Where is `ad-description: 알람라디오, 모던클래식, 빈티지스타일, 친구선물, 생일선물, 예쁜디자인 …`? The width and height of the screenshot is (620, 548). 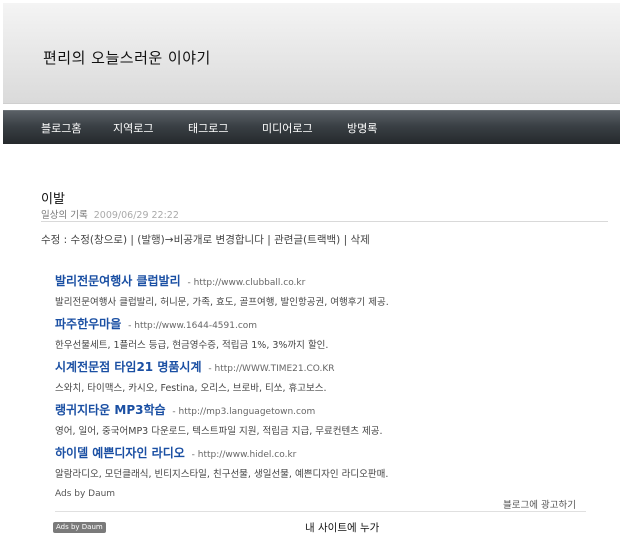
ad-description: 알람라디오, 모던클래식, 빈티지스타일, 친구선물, 생일선물, 예쁜디자인 … is located at coordinates (222, 474).